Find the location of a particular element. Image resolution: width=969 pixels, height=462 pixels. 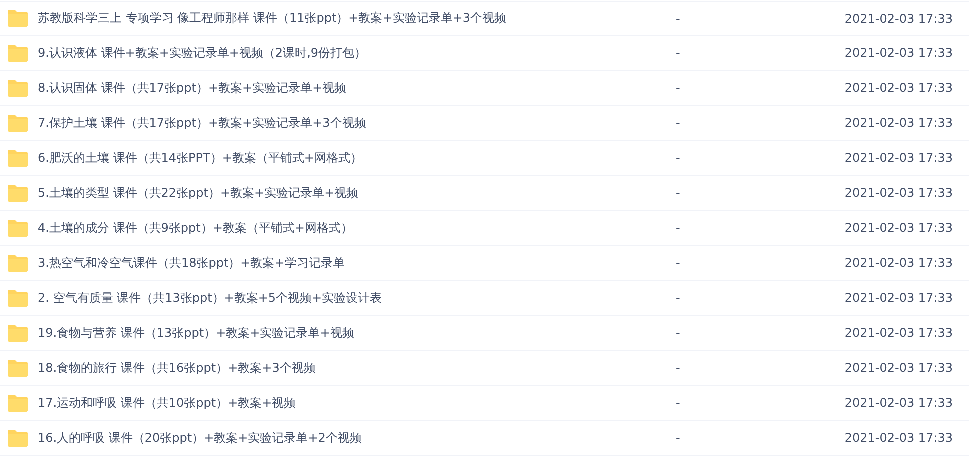

file-name: 8.认识固体 课件（共17张ppt）+教案+实验记录单+视频 is located at coordinates (352, 88).